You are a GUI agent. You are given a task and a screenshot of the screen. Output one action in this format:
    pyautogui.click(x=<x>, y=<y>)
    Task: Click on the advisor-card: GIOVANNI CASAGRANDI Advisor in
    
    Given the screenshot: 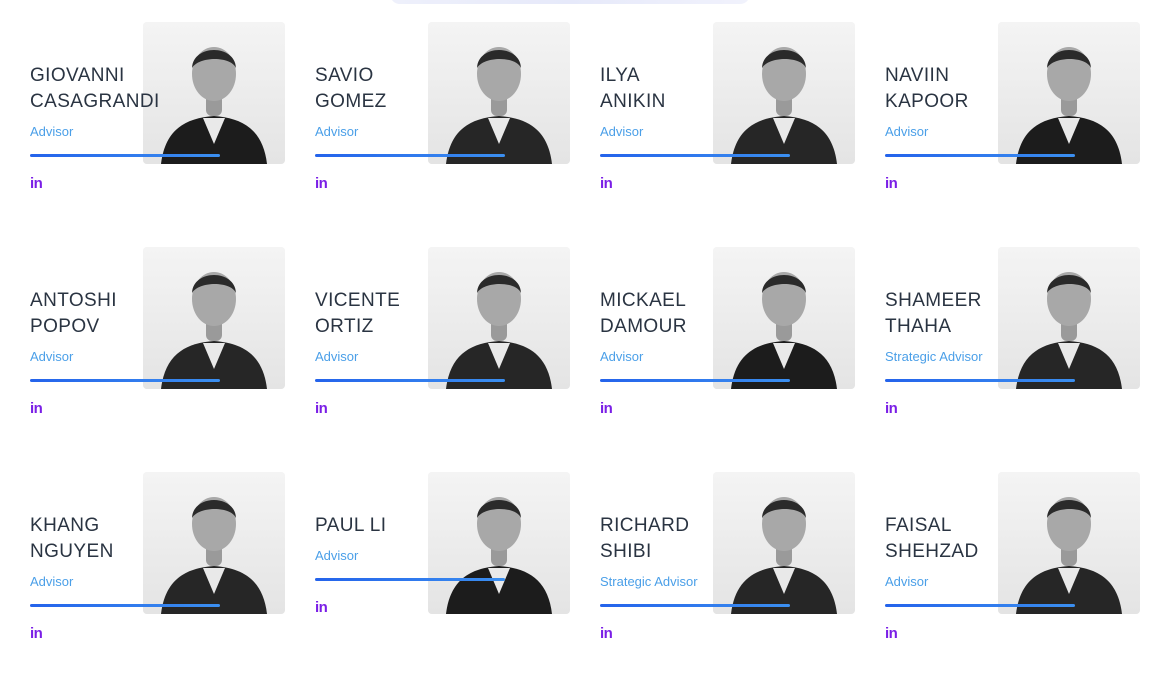 What is the action you would take?
    pyautogui.click(x=165, y=122)
    